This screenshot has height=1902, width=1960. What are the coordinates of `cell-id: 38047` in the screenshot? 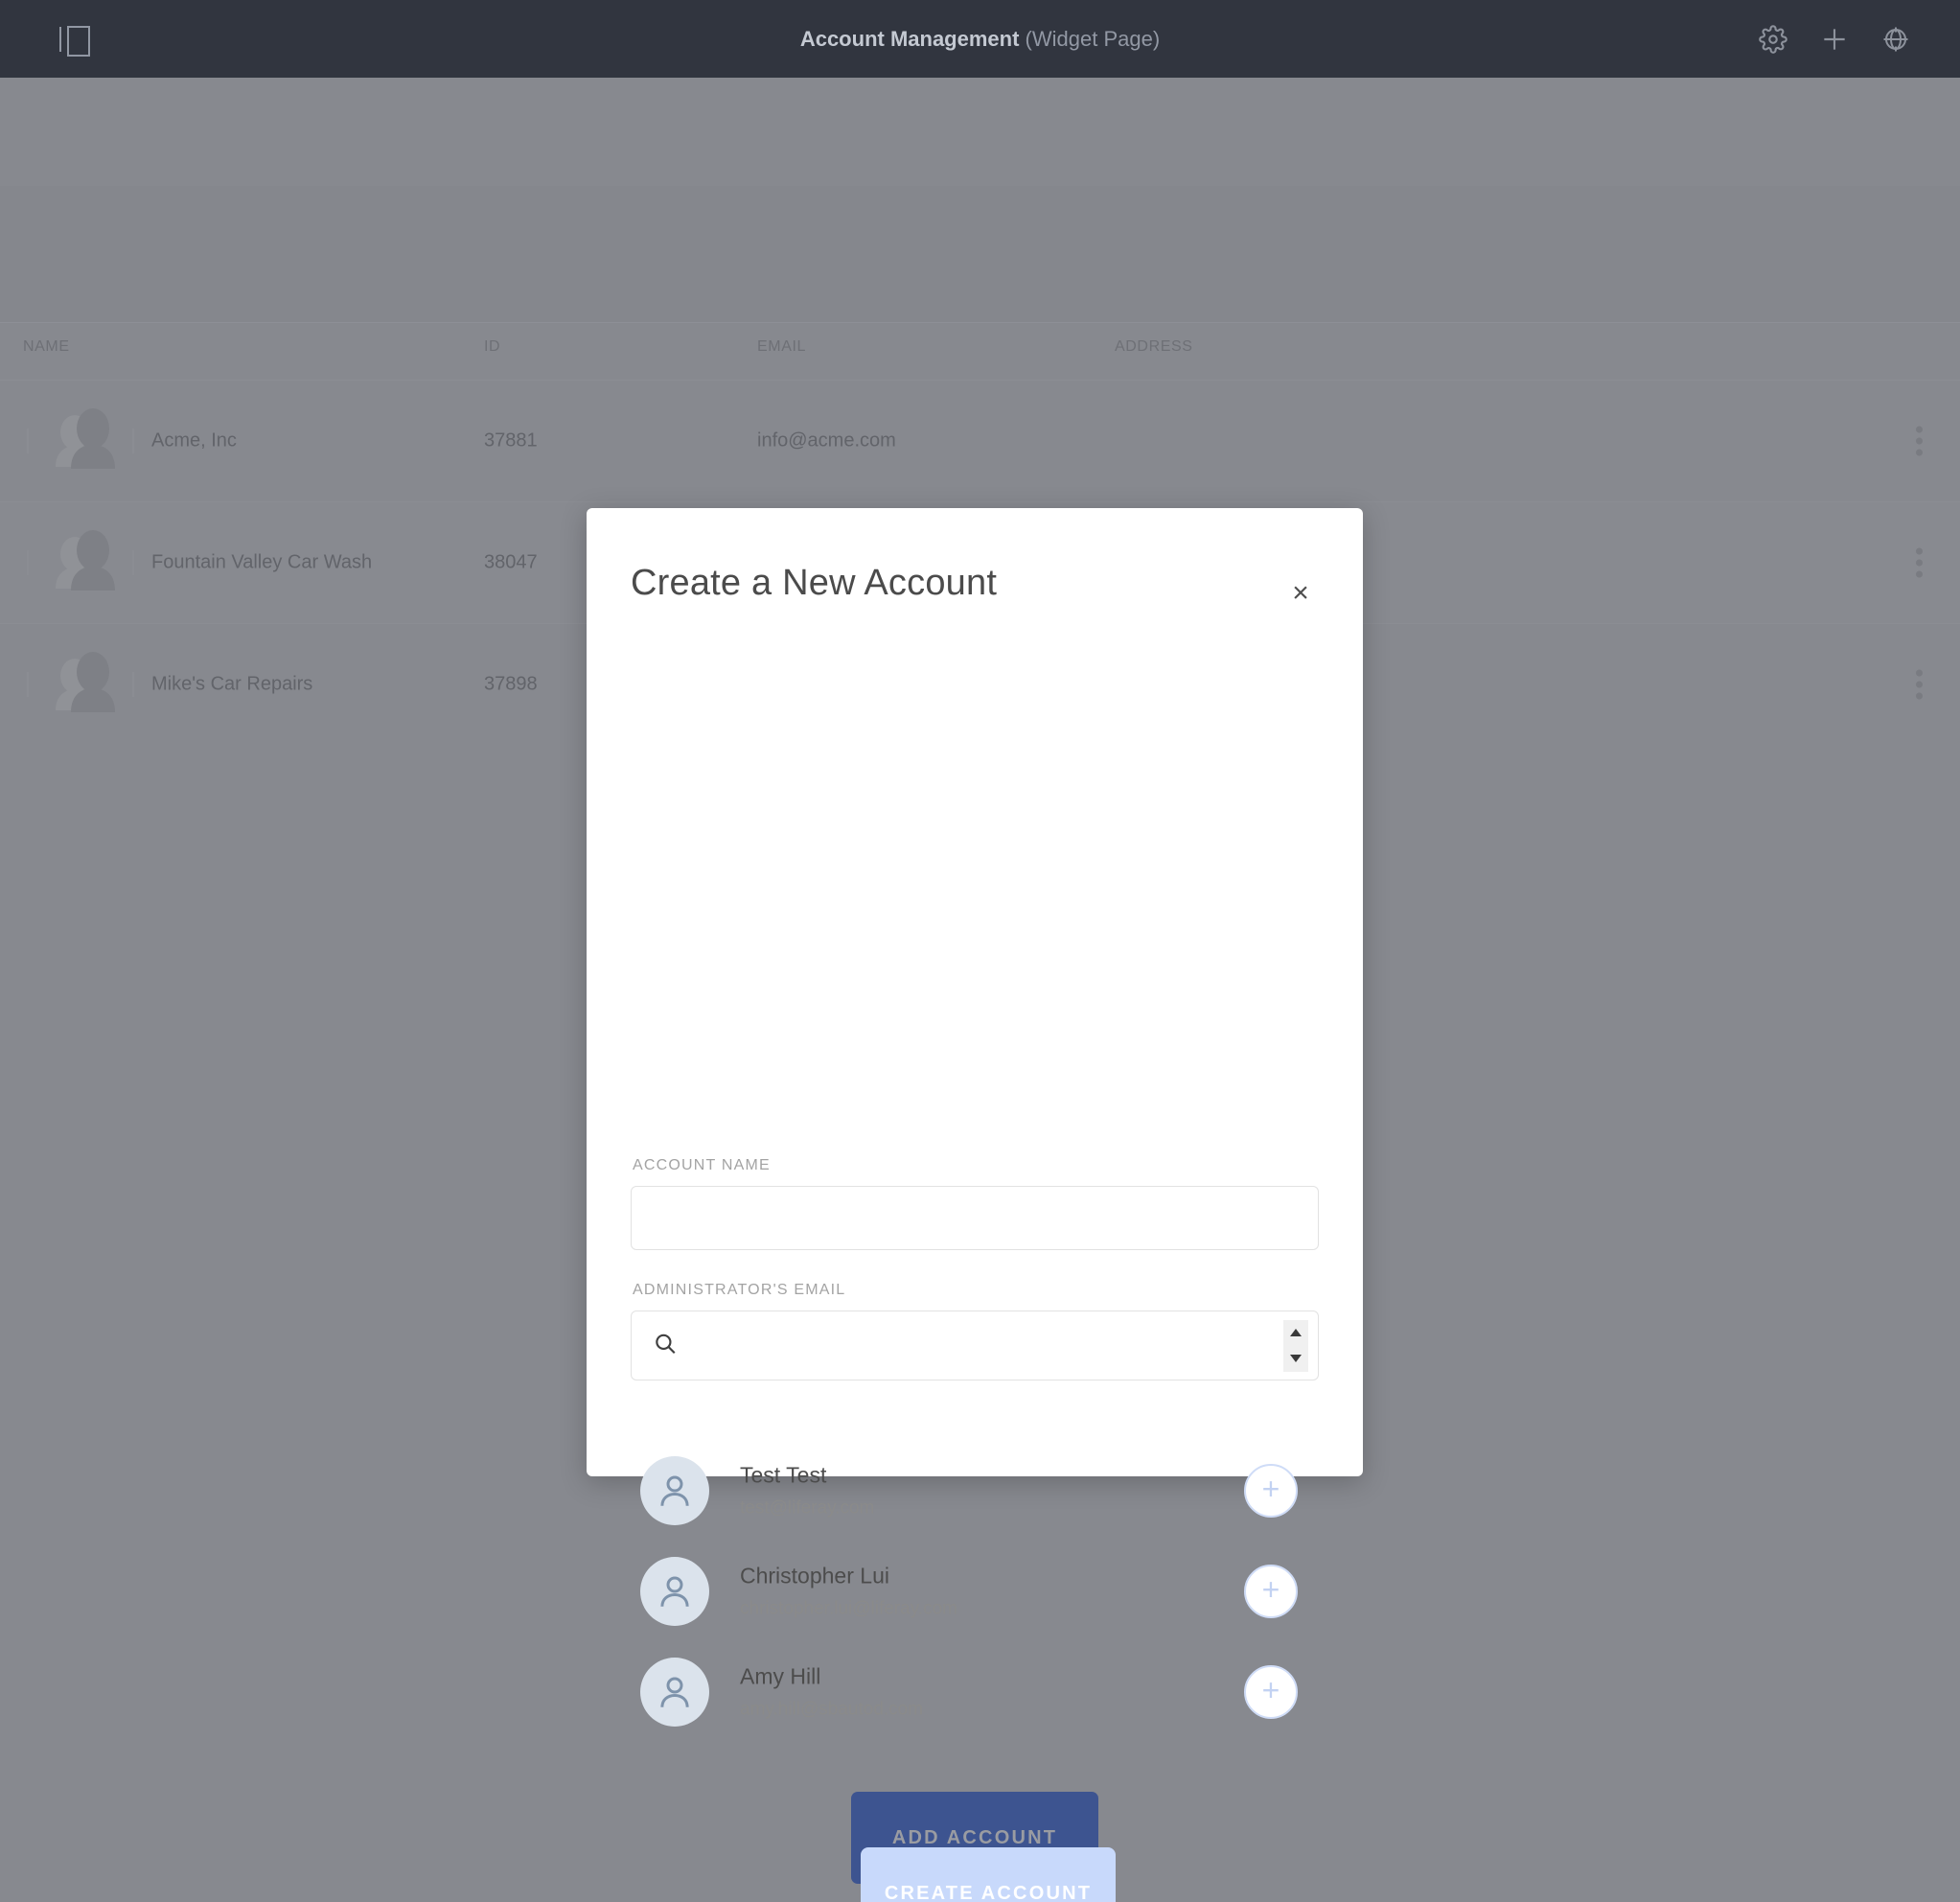 It's located at (511, 562).